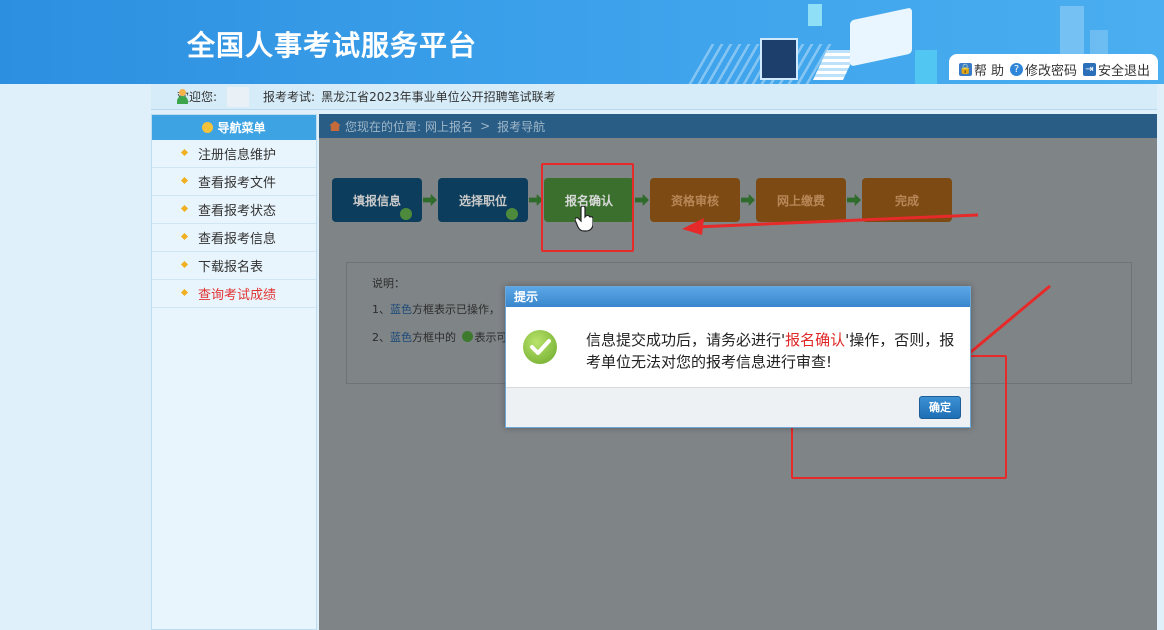  What do you see at coordinates (456, 309) in the screenshot?
I see `line-text: 方框表示已操作，` at bounding box center [456, 309].